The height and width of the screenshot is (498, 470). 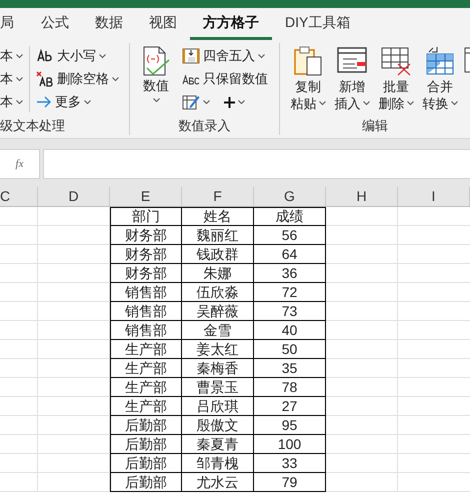 What do you see at coordinates (191, 102) in the screenshot?
I see `grid-pencil-icon` at bounding box center [191, 102].